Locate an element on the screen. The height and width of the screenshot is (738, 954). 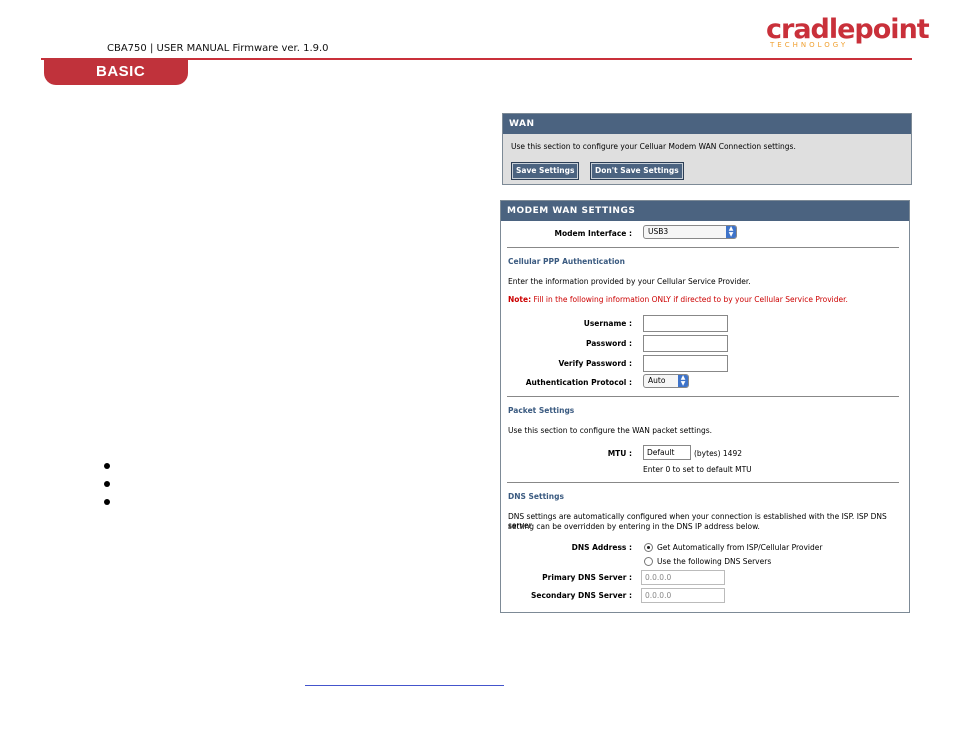
mtu-input: Default is located at coordinates (667, 452).